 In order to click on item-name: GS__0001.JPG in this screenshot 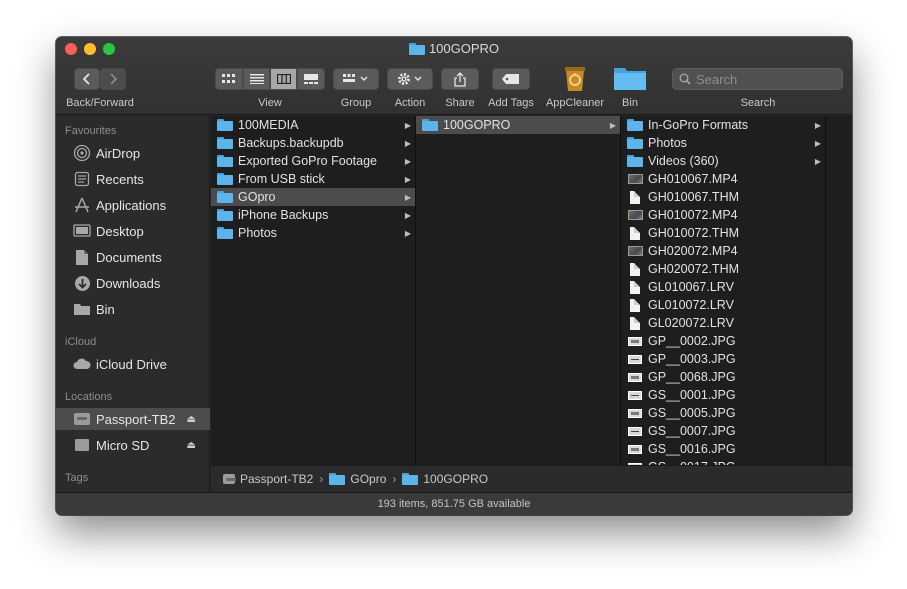, I will do `click(692, 395)`.